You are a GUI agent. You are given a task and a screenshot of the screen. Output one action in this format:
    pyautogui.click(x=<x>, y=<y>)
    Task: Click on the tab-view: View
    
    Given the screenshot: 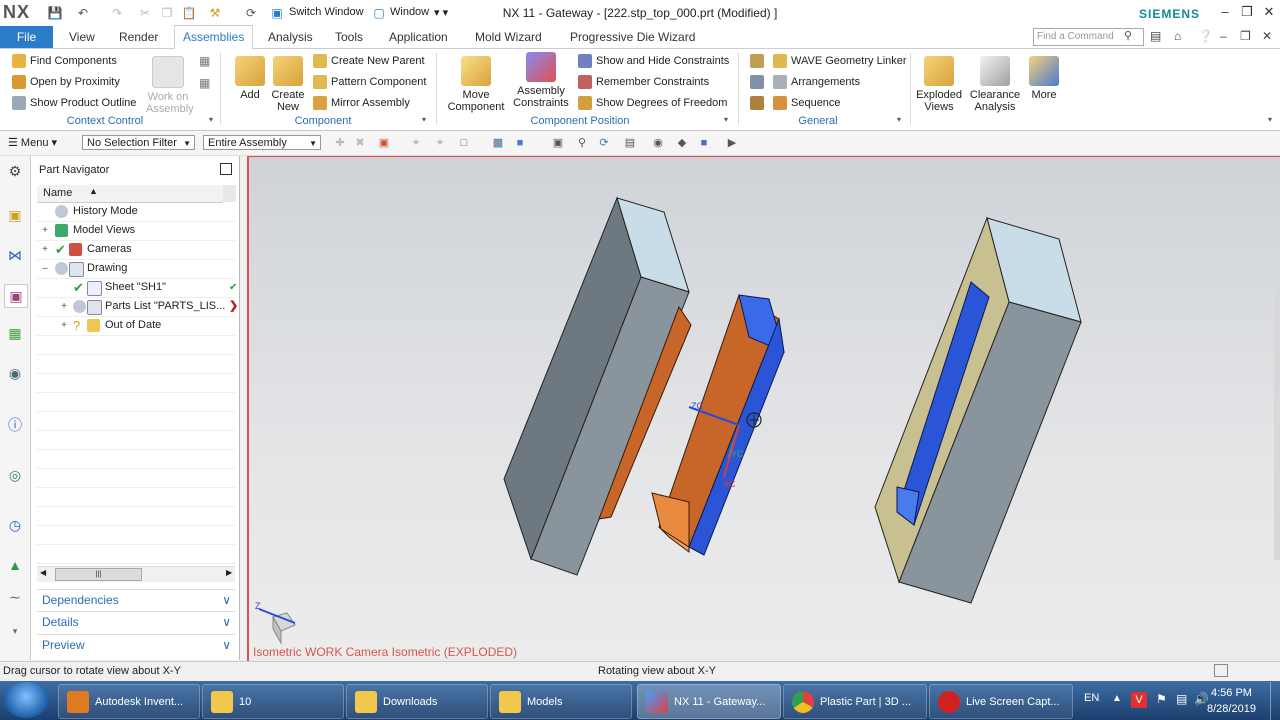 What is the action you would take?
    pyautogui.click(x=82, y=37)
    